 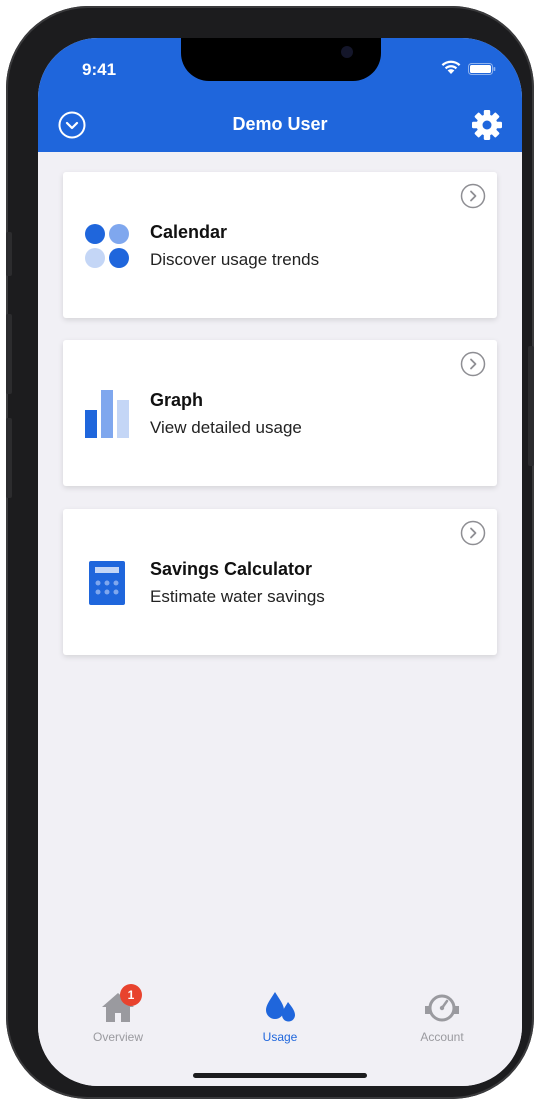 What do you see at coordinates (9, 354) in the screenshot?
I see `volume-up-button` at bounding box center [9, 354].